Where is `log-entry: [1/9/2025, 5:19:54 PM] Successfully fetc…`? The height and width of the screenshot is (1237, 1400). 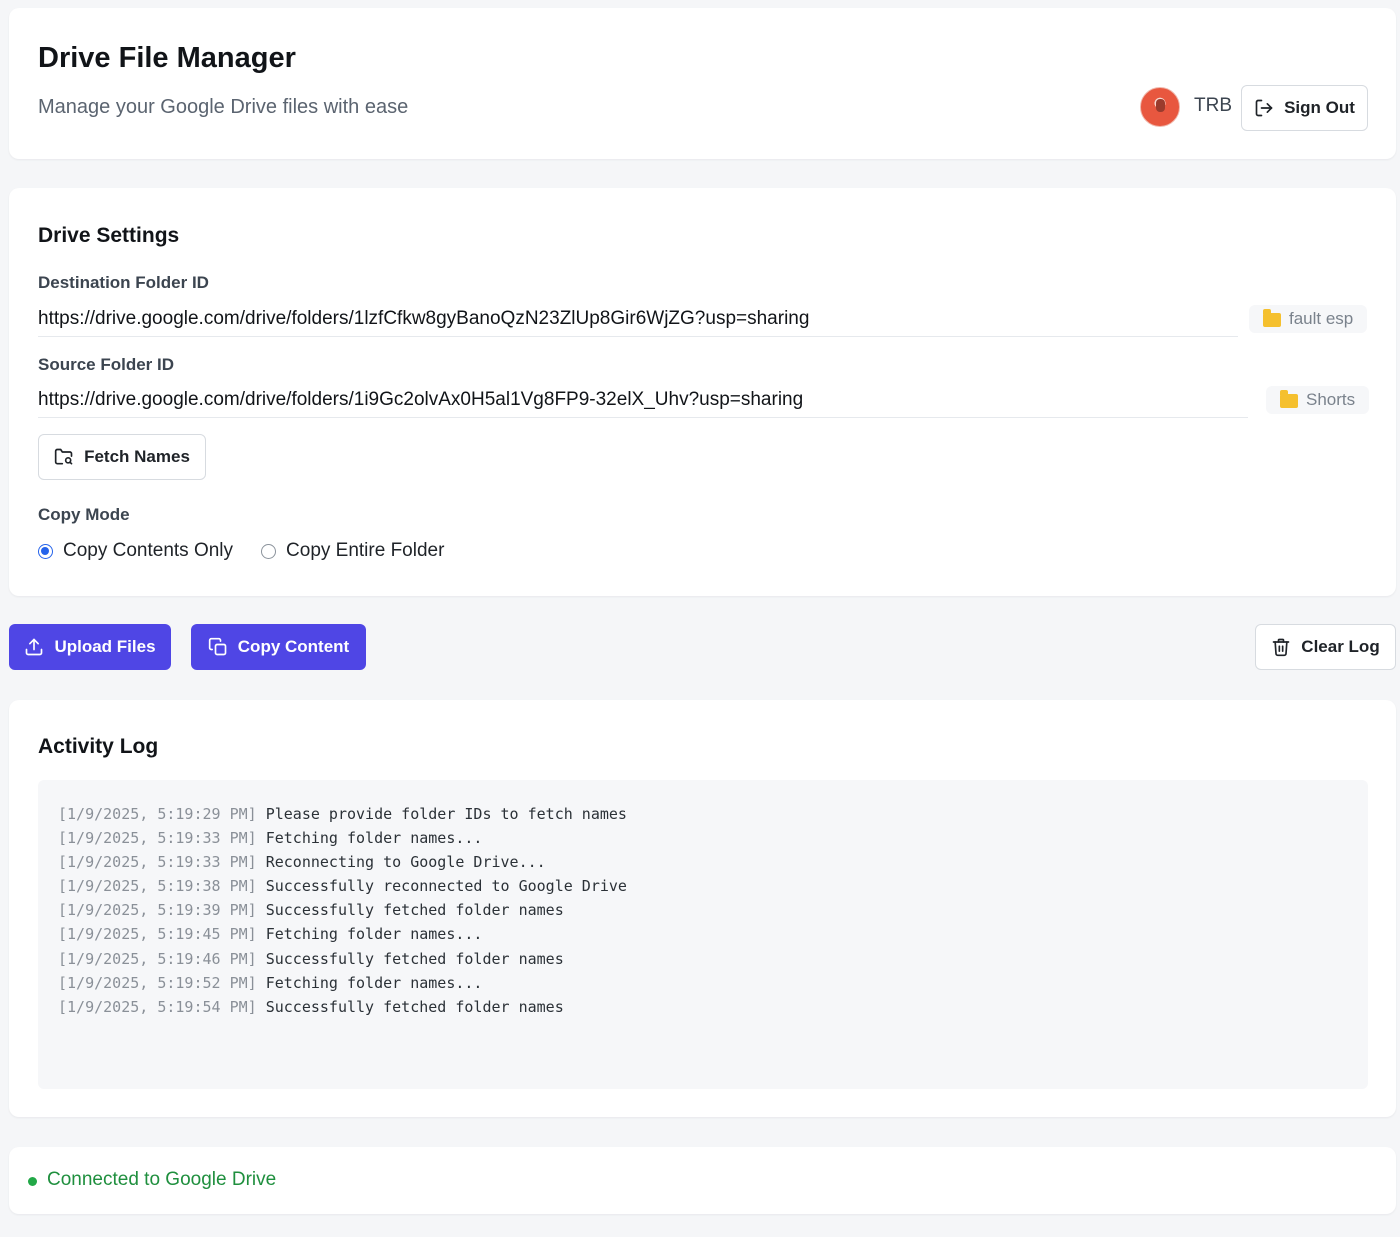 log-entry: [1/9/2025, 5:19:54 PM] Successfully fetc… is located at coordinates (703, 1007).